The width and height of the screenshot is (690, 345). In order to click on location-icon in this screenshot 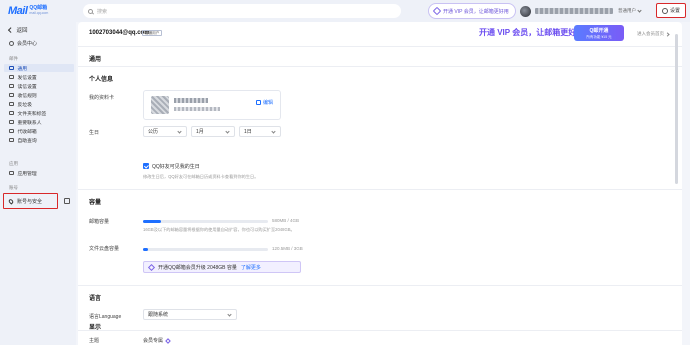, I will do `click(11, 201)`.